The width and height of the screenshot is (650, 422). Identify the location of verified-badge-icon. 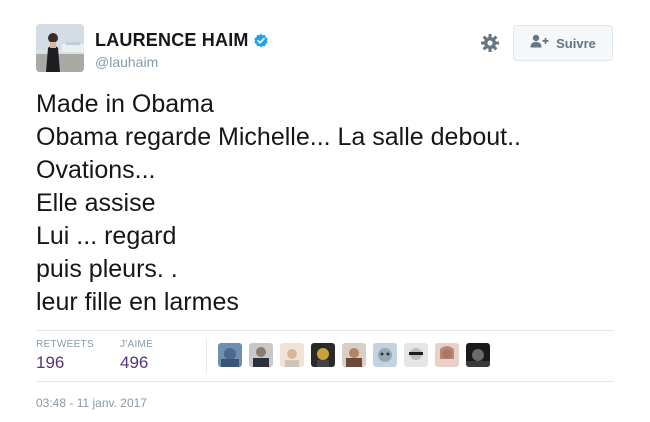
(261, 41).